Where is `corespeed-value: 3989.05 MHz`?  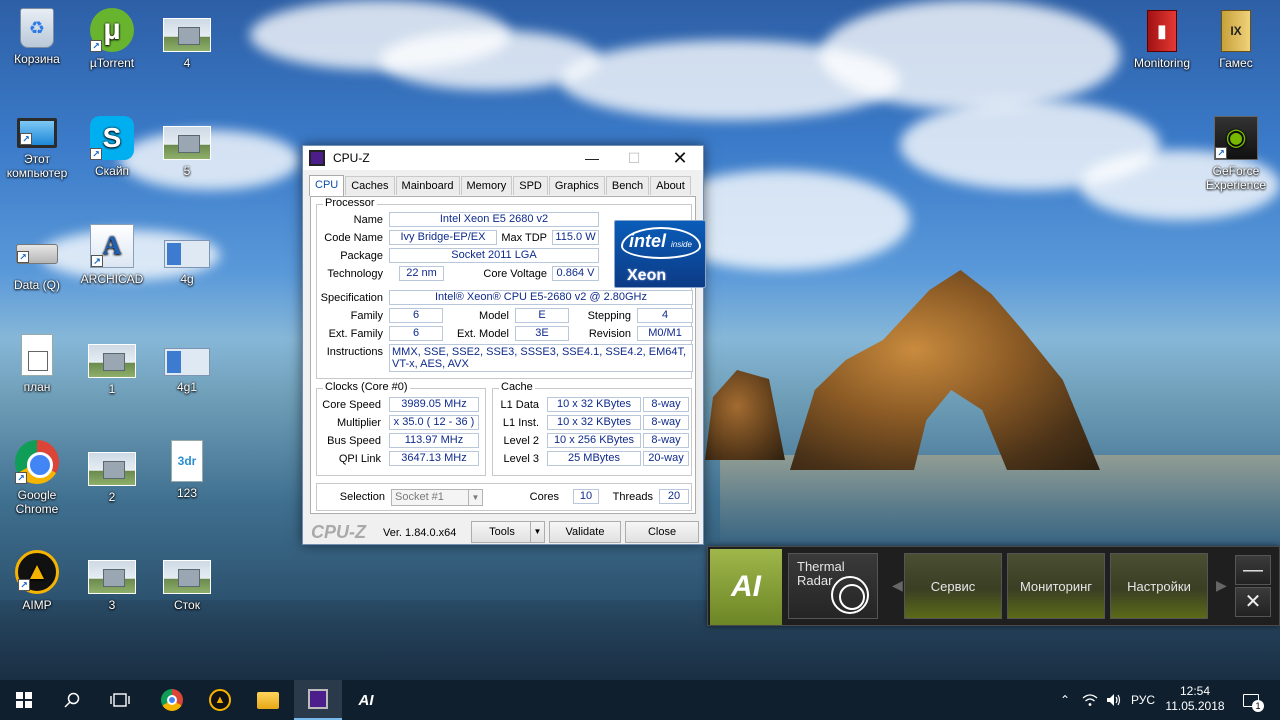
corespeed-value: 3989.05 MHz is located at coordinates (434, 404).